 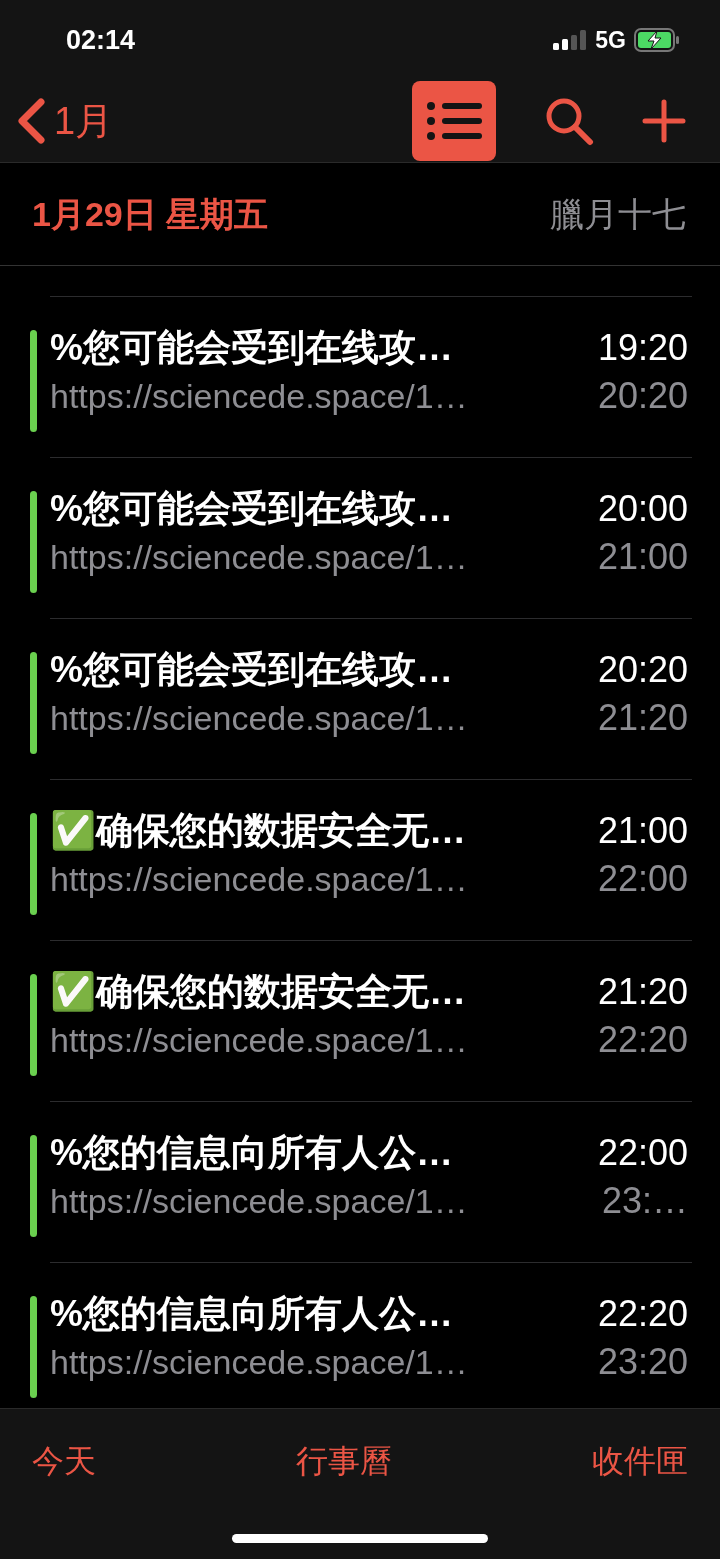 What do you see at coordinates (642, 557) in the screenshot?
I see `end-time: 21:00` at bounding box center [642, 557].